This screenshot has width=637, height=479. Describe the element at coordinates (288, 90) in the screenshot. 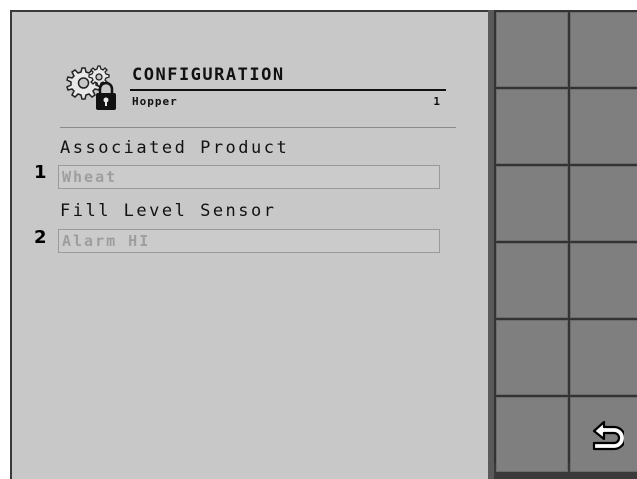

I see `title-underline` at that location.